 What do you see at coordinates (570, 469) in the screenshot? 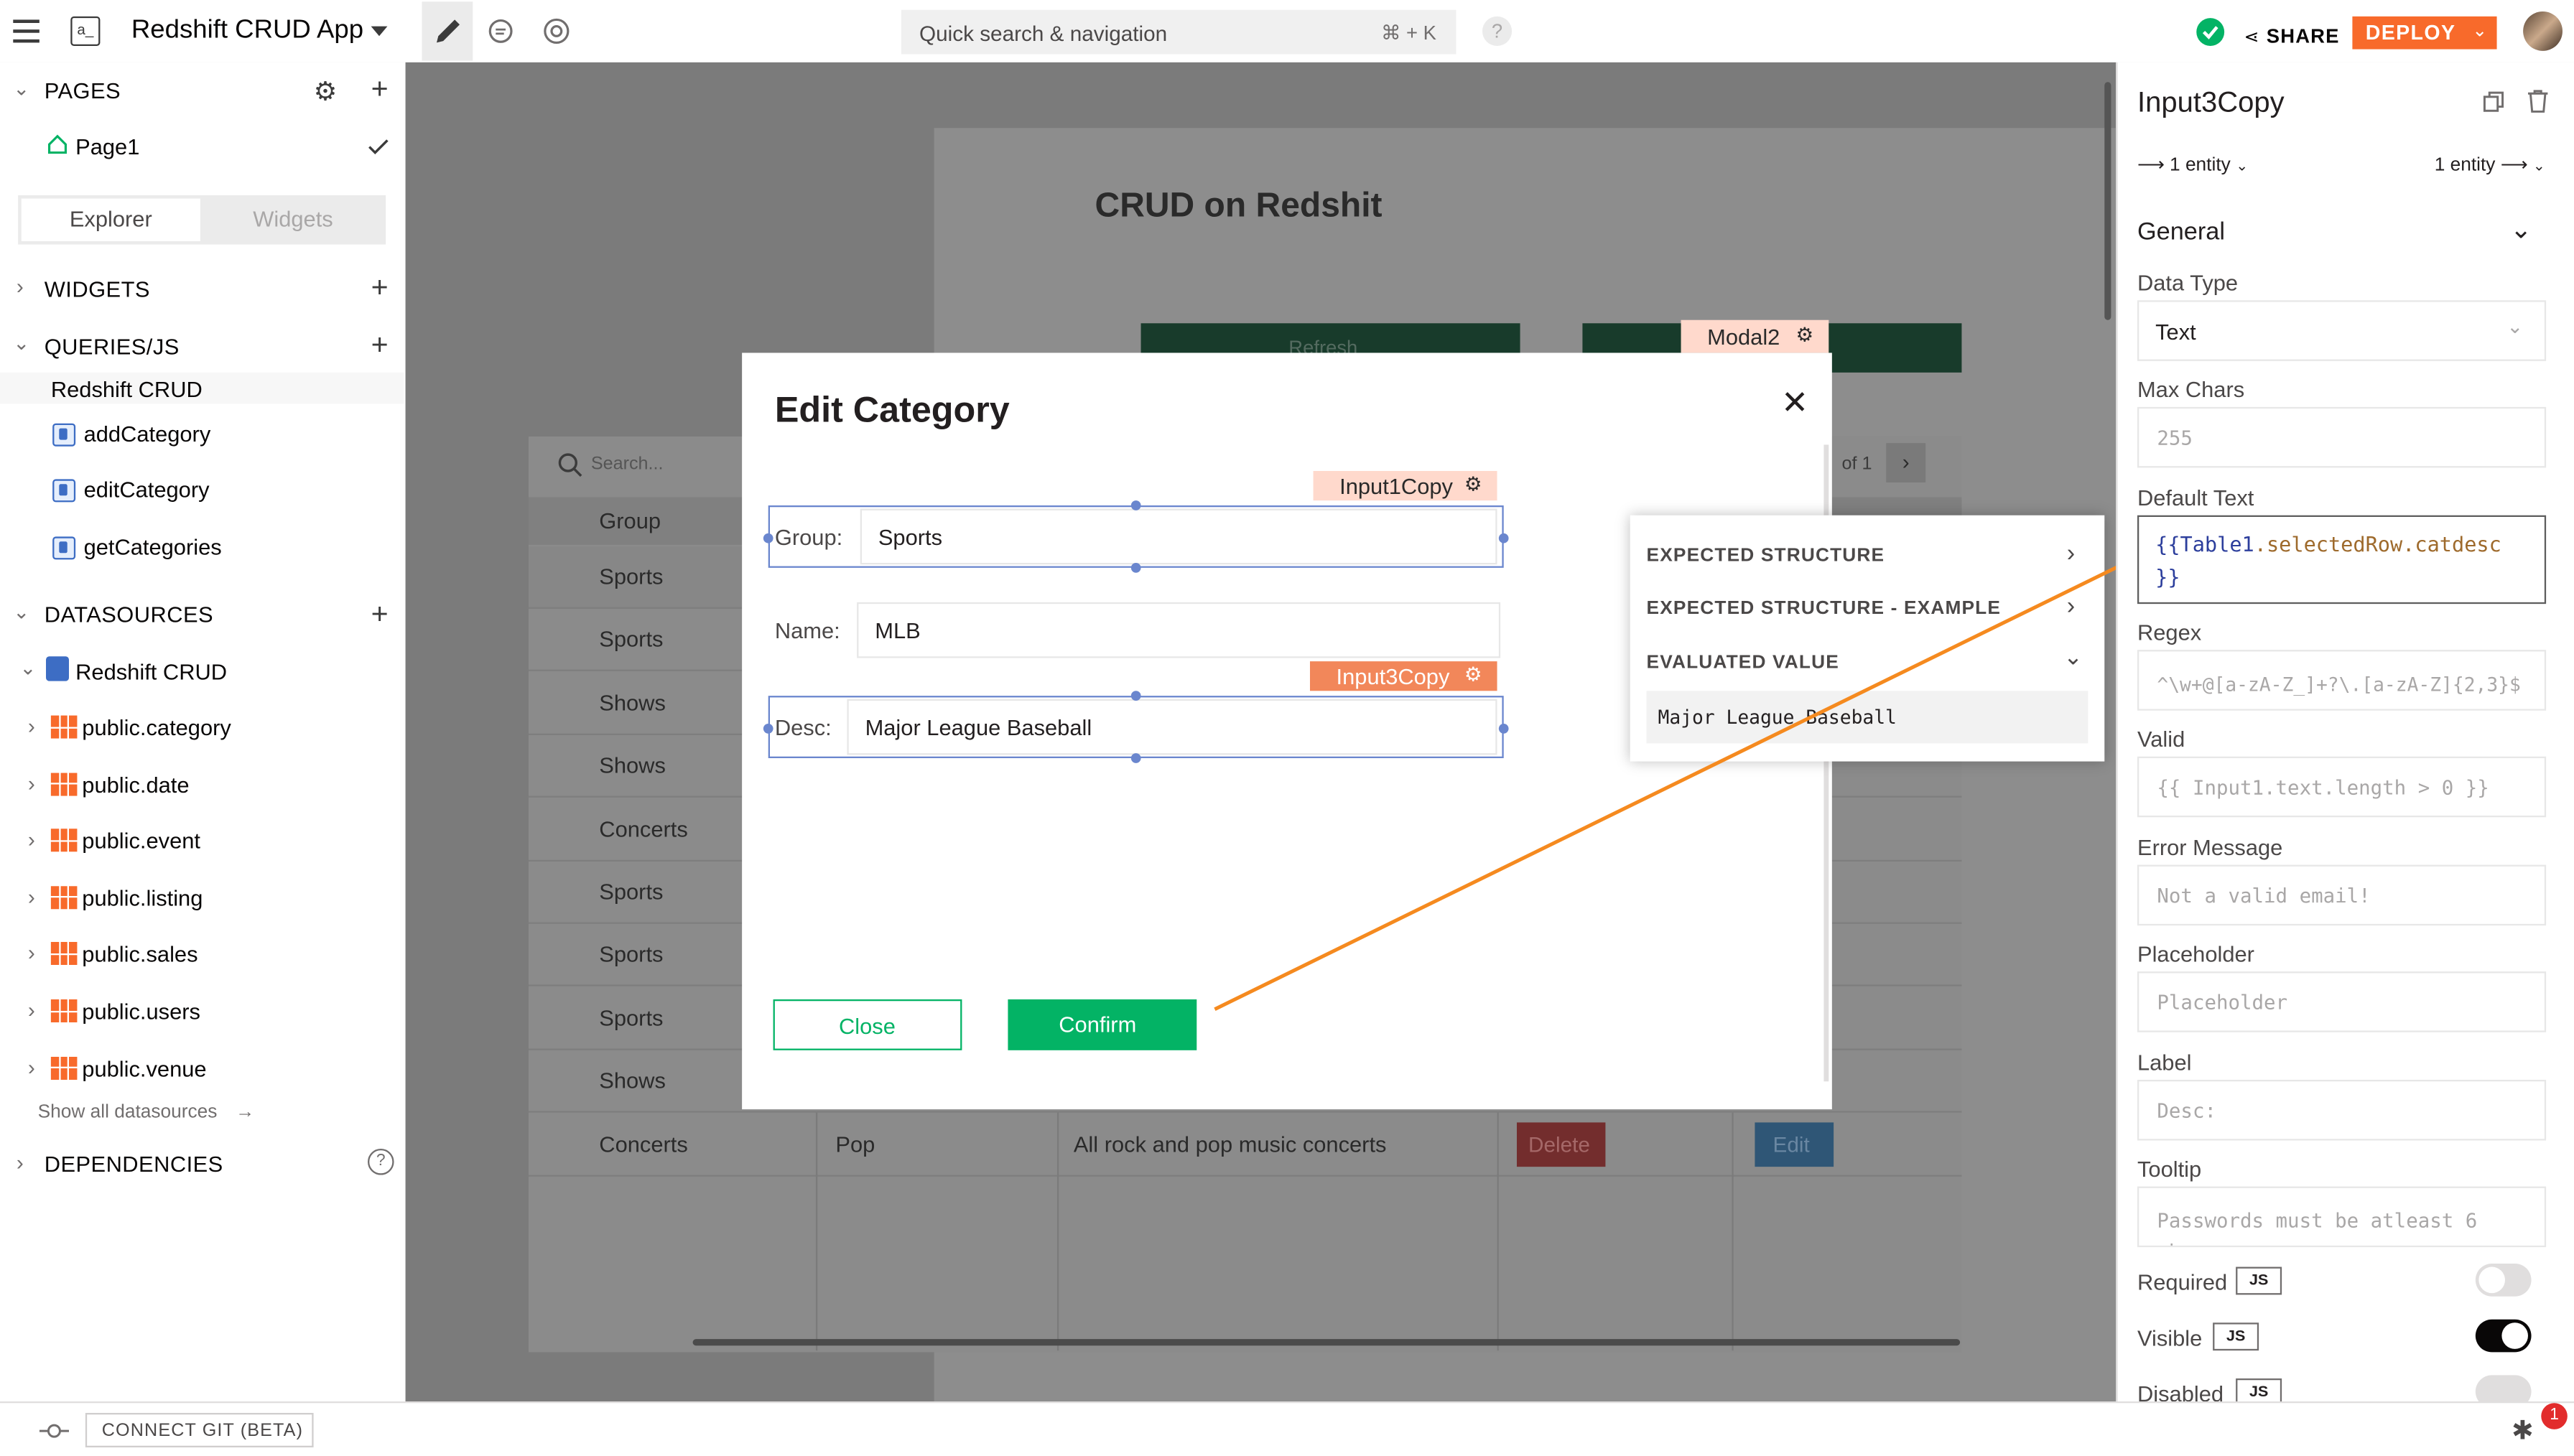
I see `table-search-icon` at bounding box center [570, 469].